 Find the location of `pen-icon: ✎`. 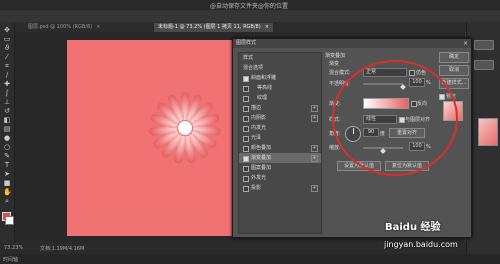

pen-icon: ✎ is located at coordinates (7, 156).